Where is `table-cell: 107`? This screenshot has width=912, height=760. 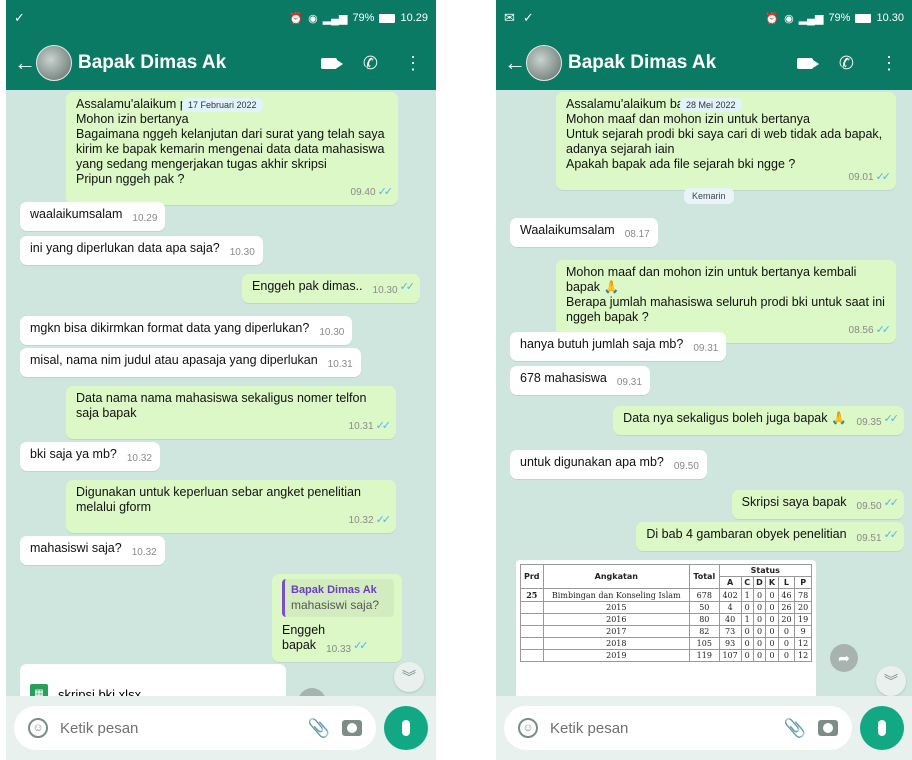
table-cell: 107 is located at coordinates (730, 655).